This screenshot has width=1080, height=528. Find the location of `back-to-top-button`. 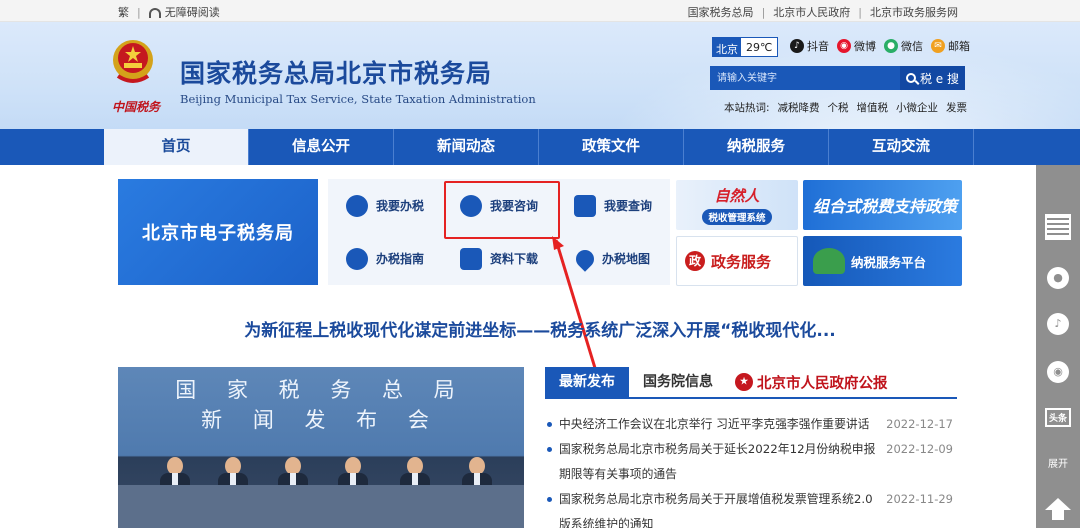

back-to-top-button is located at coordinates (1058, 507).